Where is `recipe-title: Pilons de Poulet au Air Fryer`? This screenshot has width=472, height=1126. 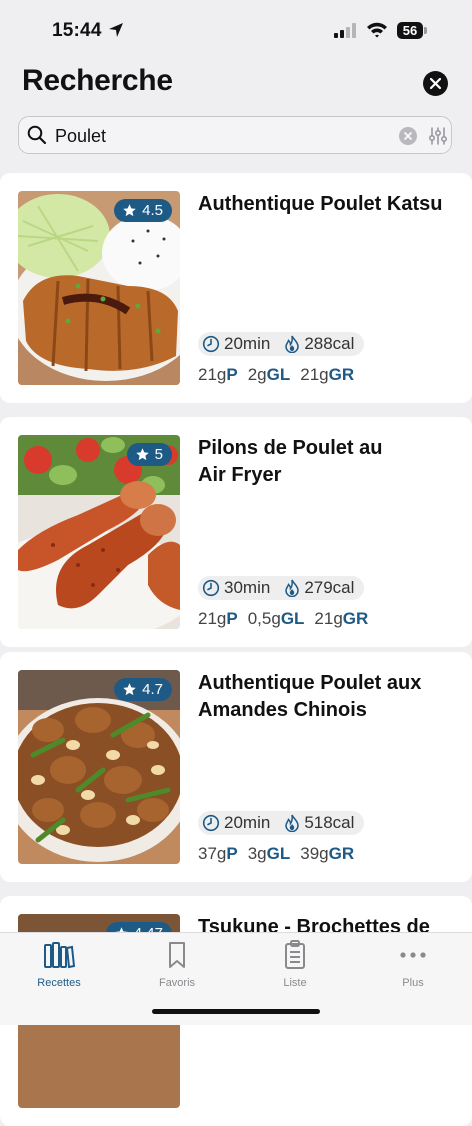 recipe-title: Pilons de Poulet au Air Fryer is located at coordinates (290, 461).